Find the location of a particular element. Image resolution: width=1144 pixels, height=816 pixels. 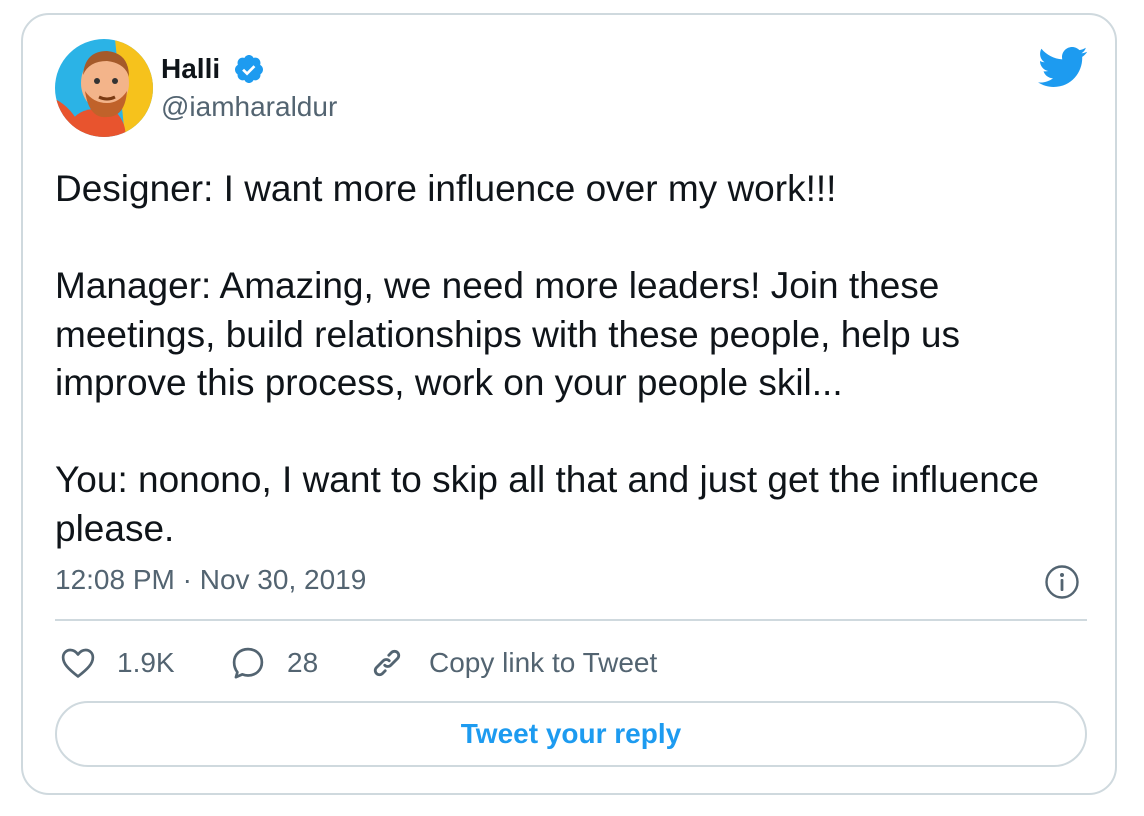

author-name: Halli is located at coordinates (190, 69).